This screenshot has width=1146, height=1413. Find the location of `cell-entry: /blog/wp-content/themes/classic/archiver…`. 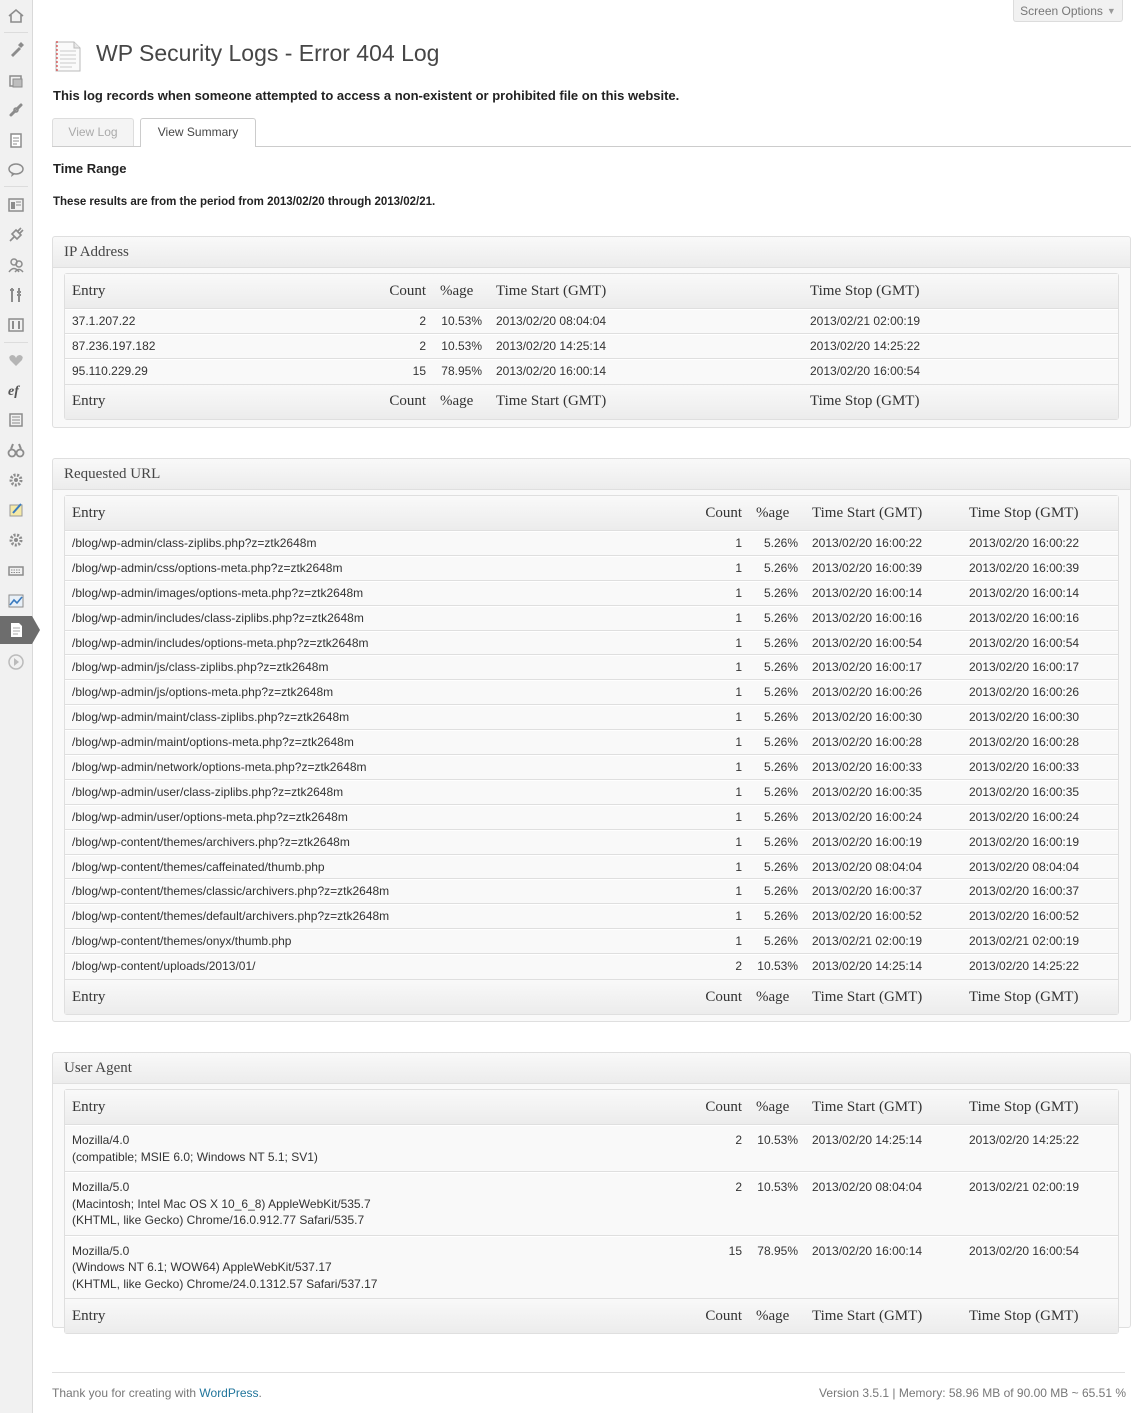

cell-entry: /blog/wp-content/themes/classic/archiver… is located at coordinates (381, 892).